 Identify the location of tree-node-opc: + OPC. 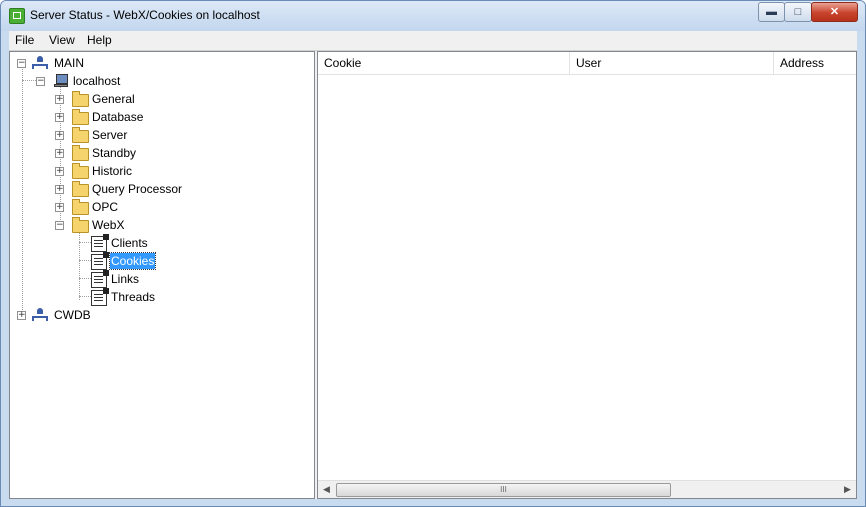
(160, 207).